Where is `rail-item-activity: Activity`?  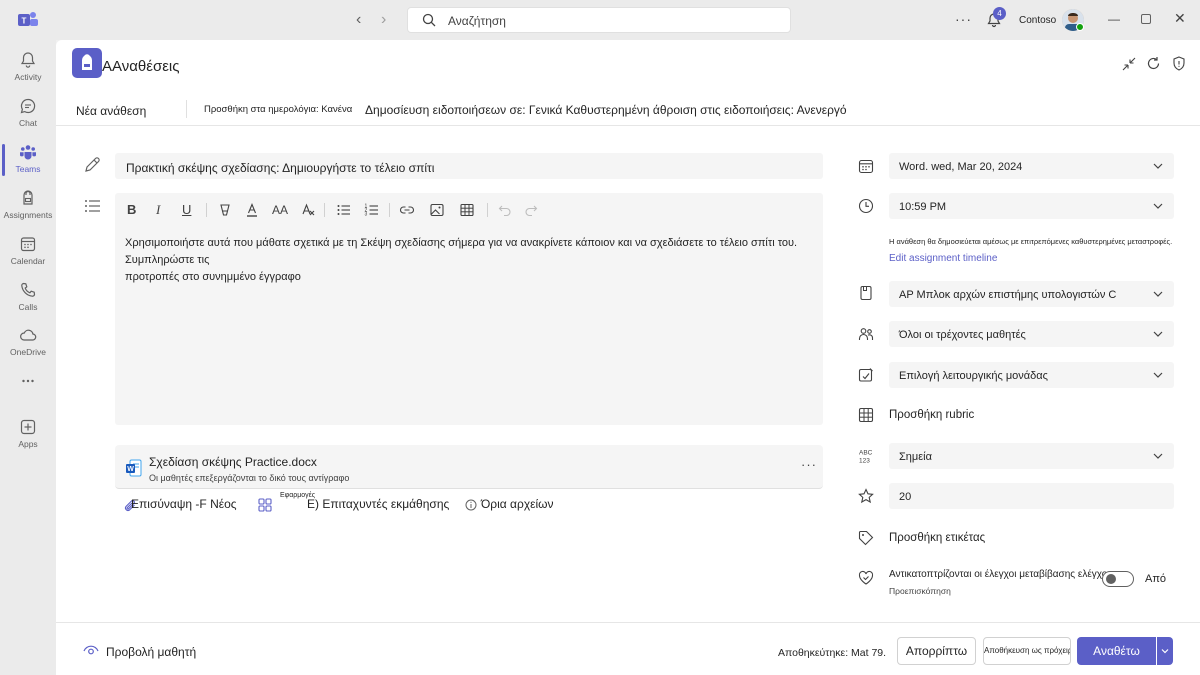 rail-item-activity: Activity is located at coordinates (28, 69).